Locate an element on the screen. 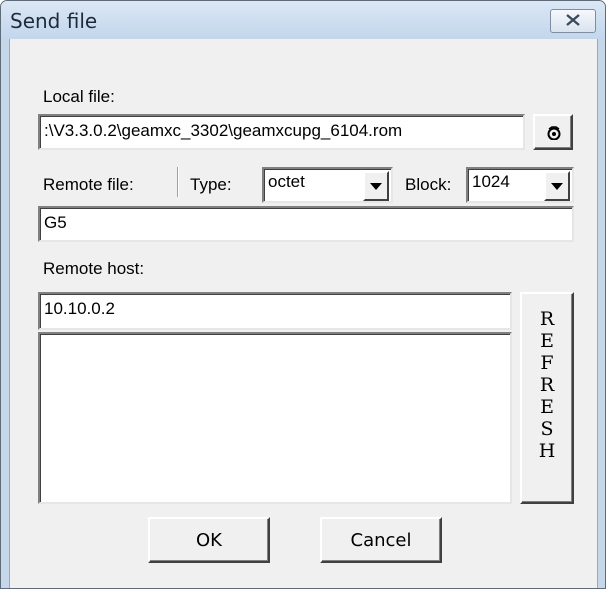  ok-button-label: OK is located at coordinates (209, 540).